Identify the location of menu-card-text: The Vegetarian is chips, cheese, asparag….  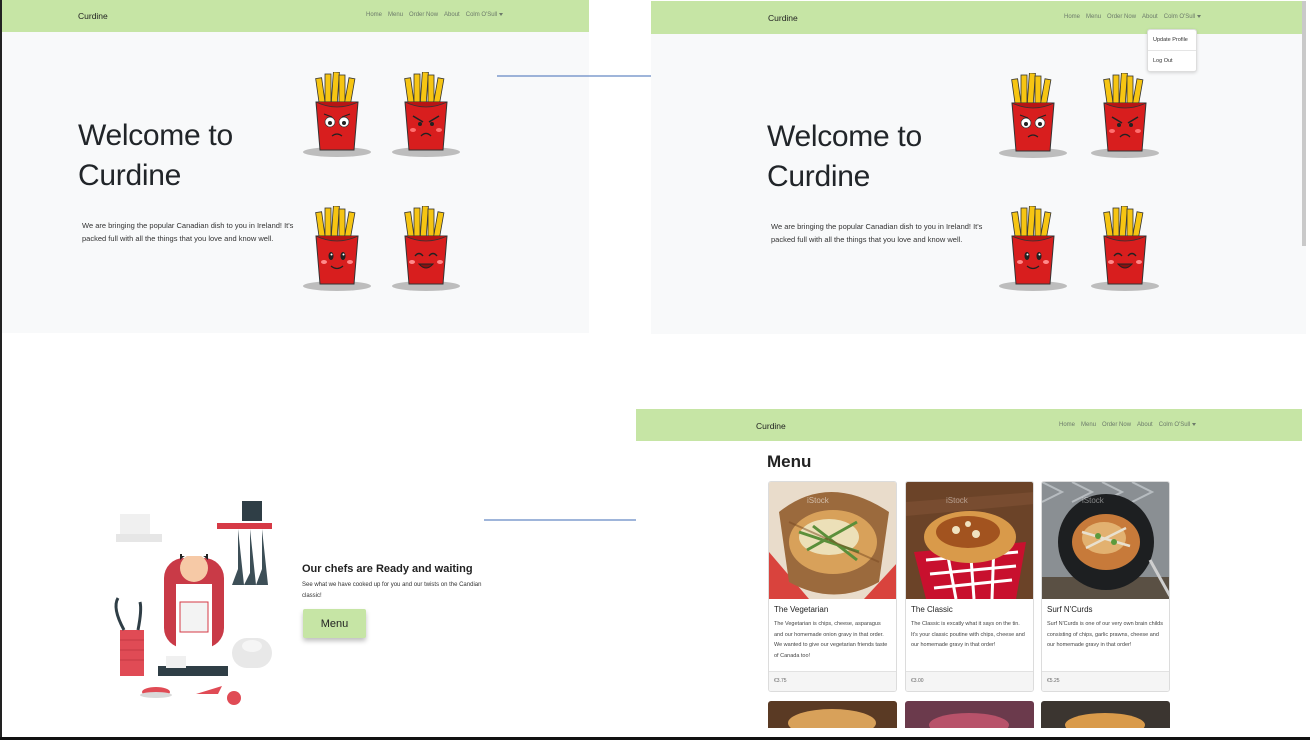
(831, 640).